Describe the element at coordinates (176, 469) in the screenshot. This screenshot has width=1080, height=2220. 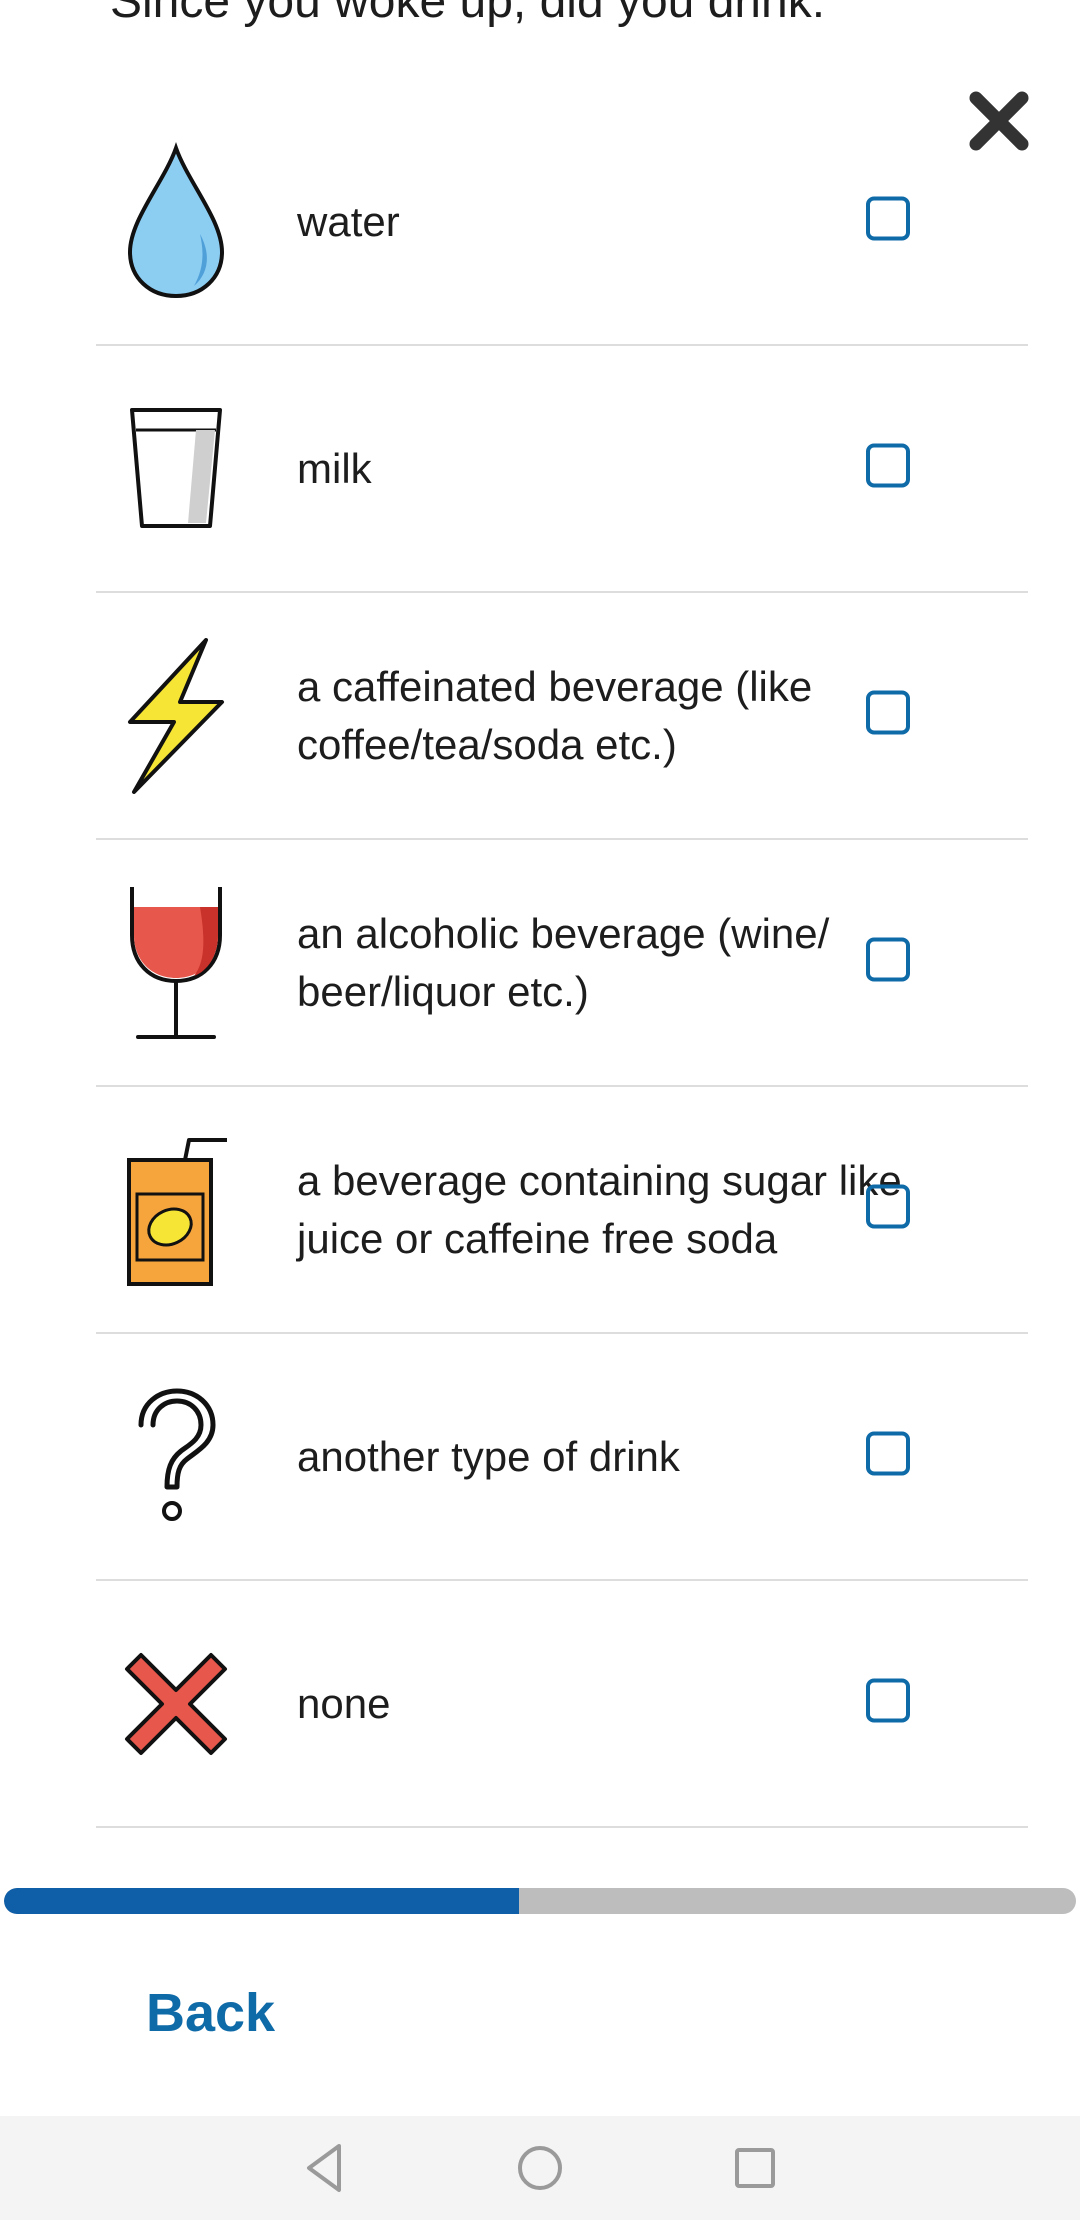
I see `milk-glass-icon` at that location.